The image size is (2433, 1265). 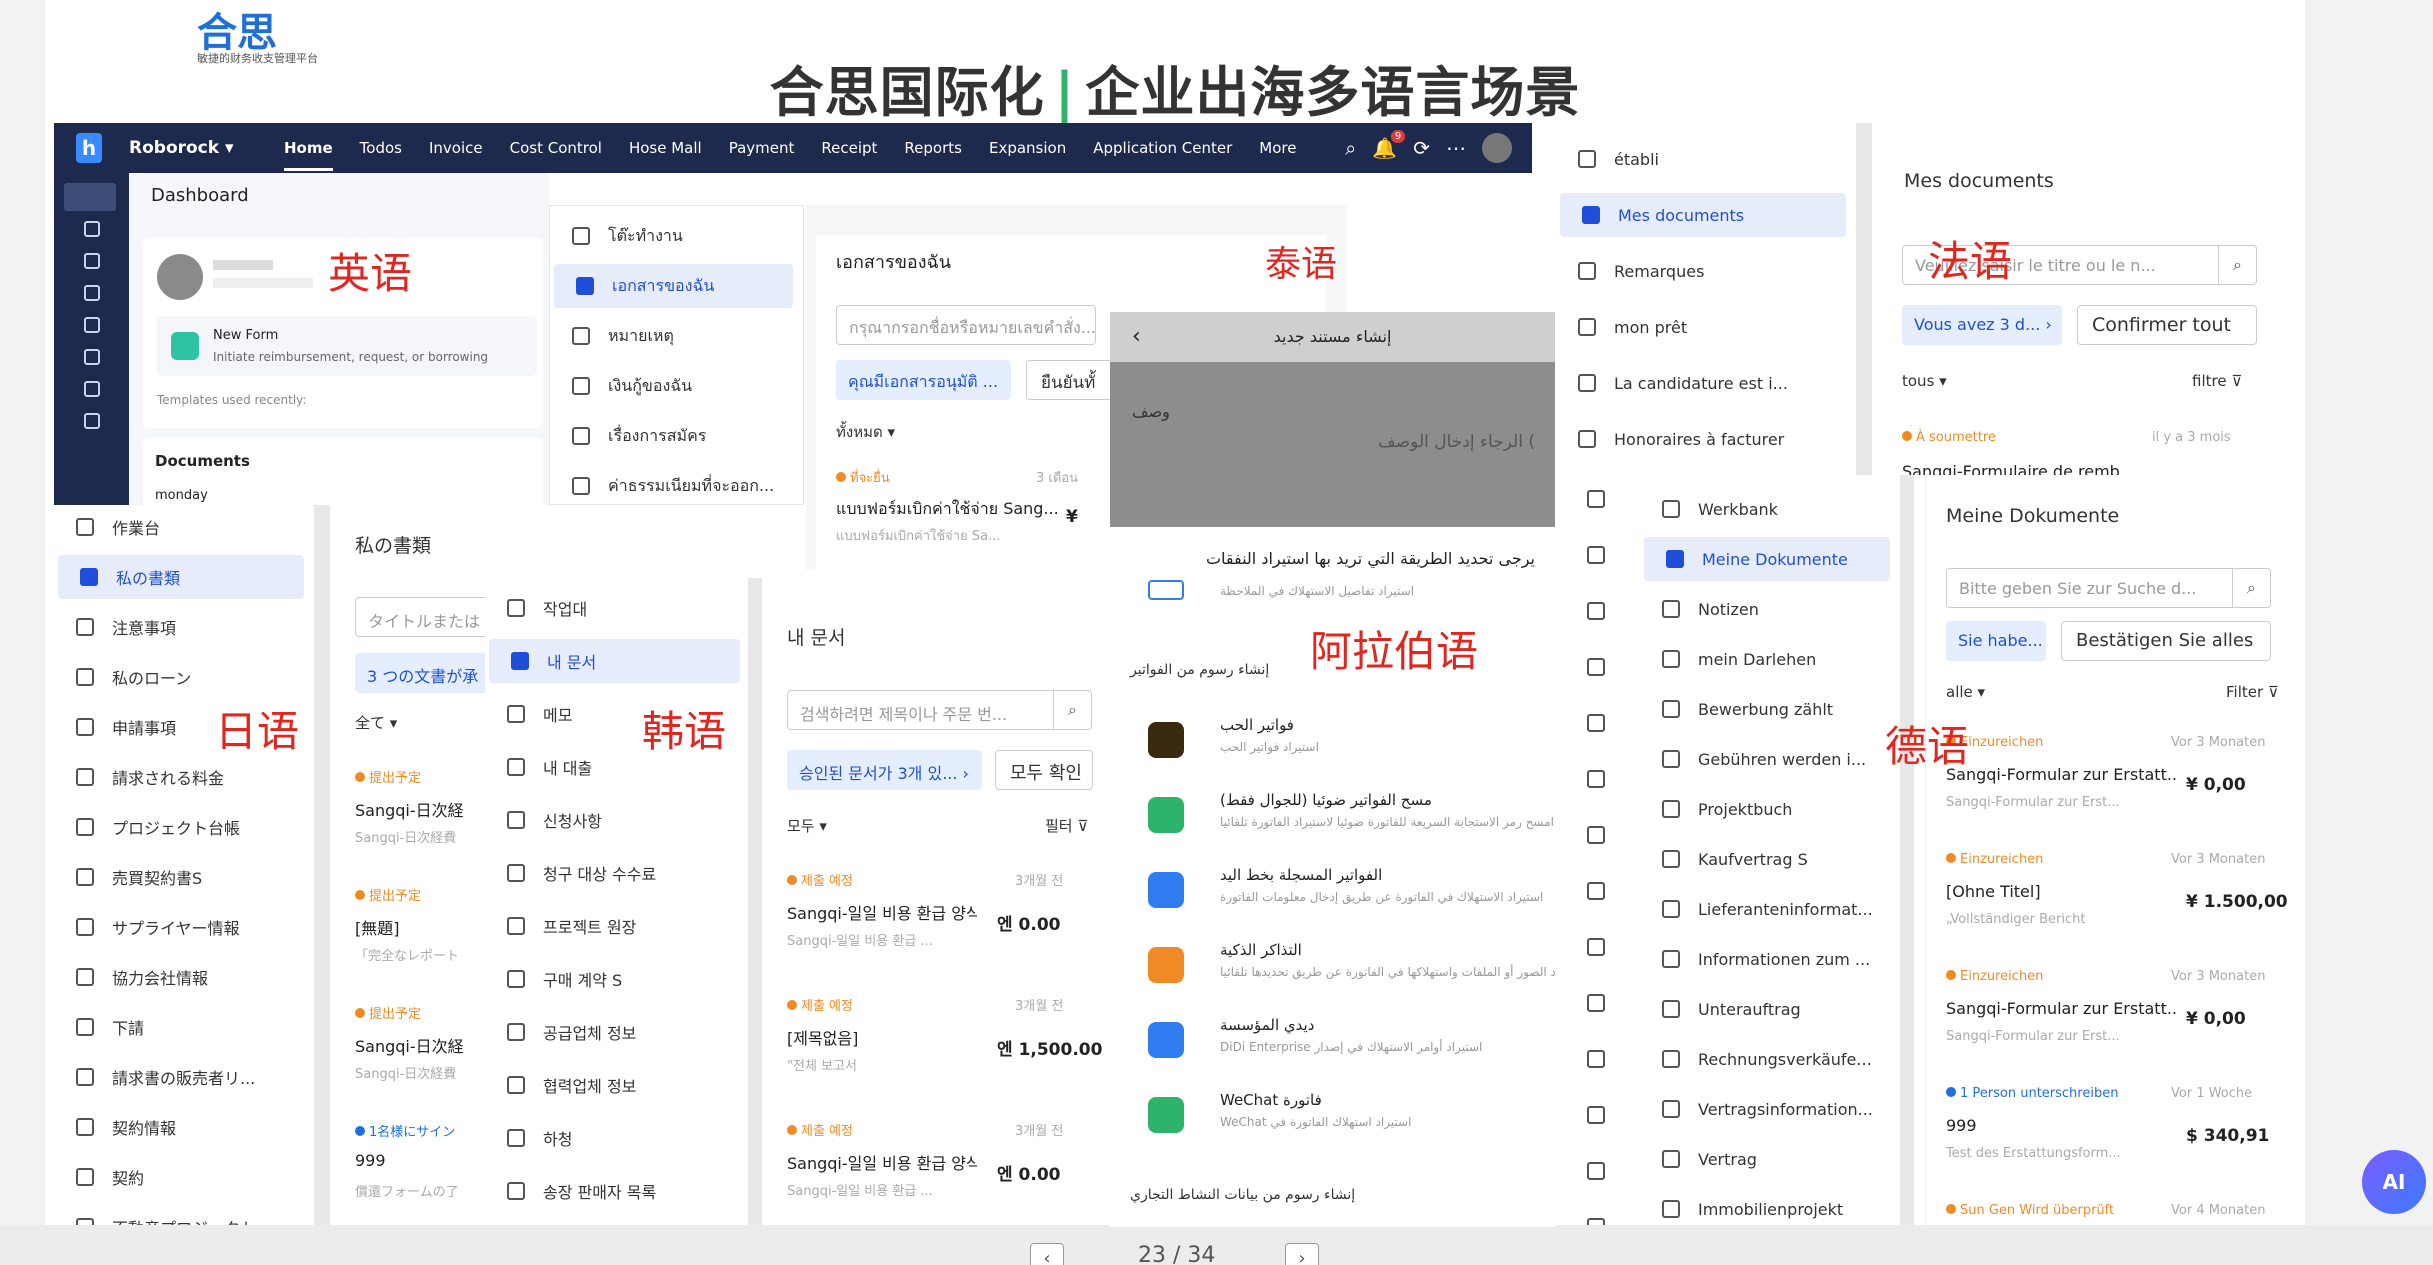 What do you see at coordinates (807, 825) in the screenshot?
I see `korean-filter-all: 모두 ▾` at bounding box center [807, 825].